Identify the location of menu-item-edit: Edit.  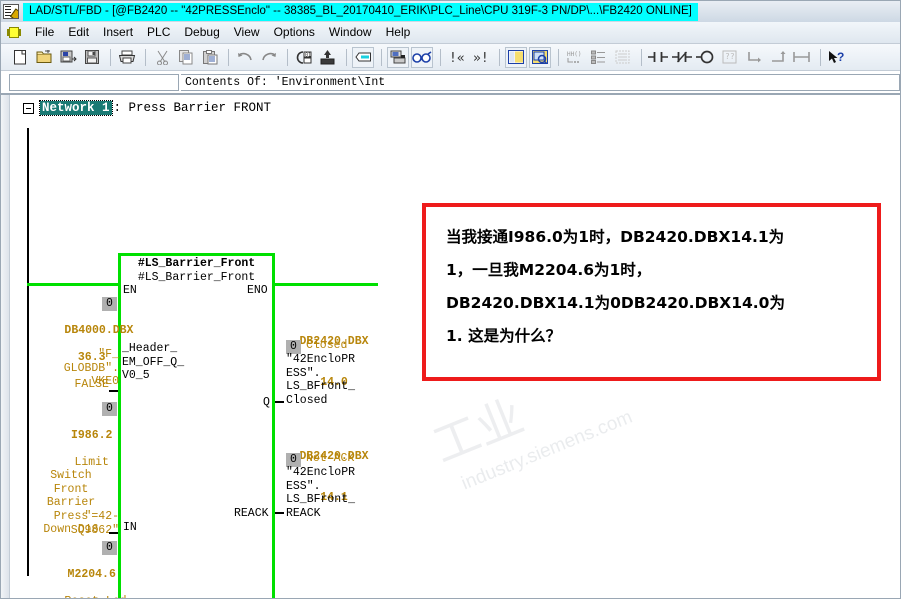
(78, 32).